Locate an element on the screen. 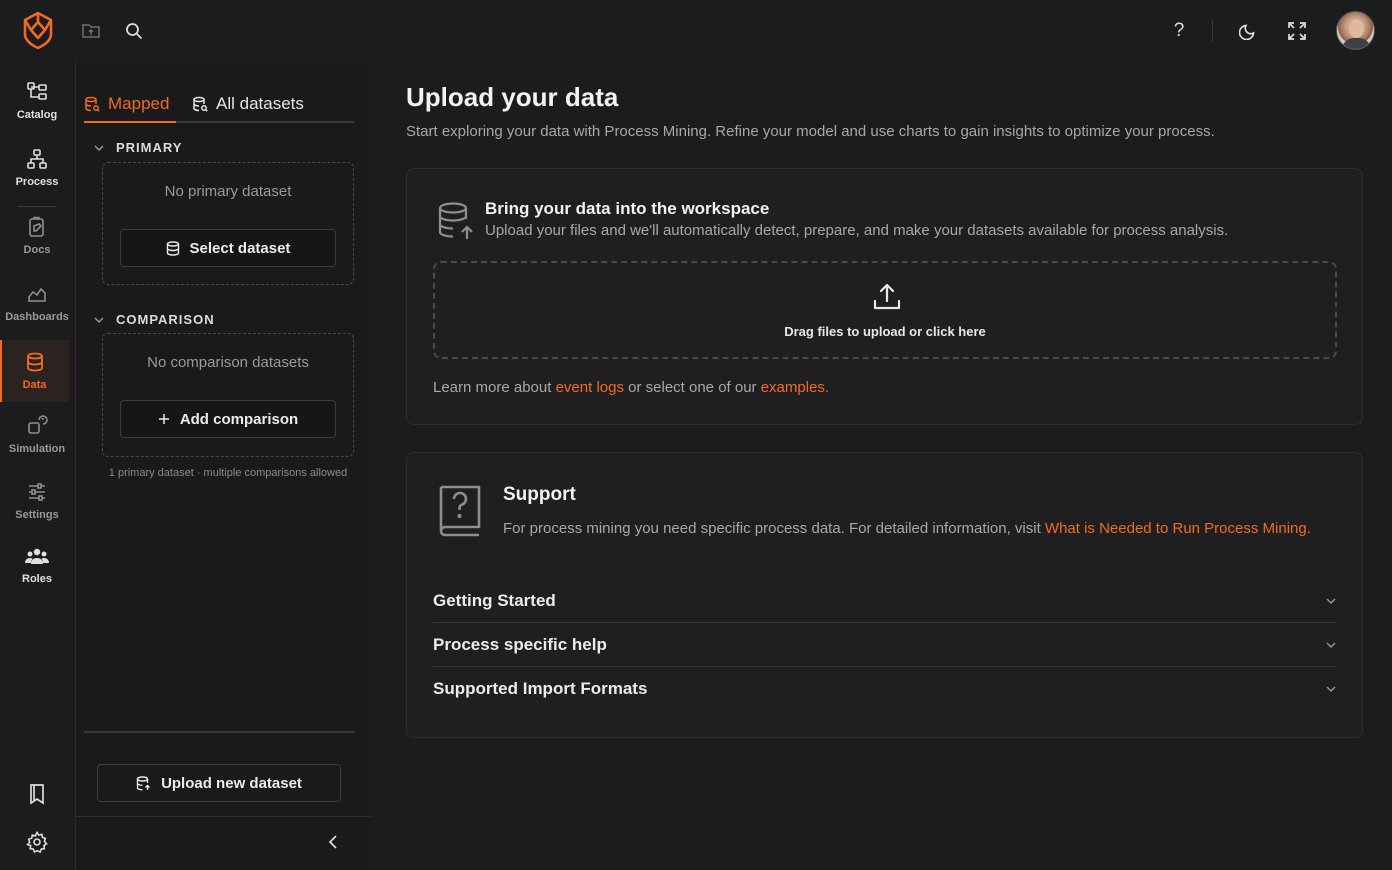 The image size is (1392, 870). nav-item-settings: Settings is located at coordinates (37, 501).